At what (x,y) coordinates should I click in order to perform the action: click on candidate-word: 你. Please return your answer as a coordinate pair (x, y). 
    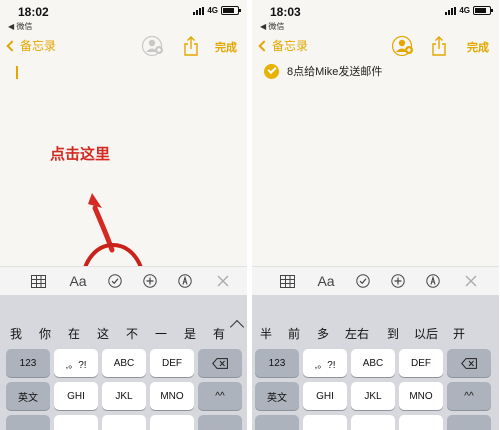
    Looking at the image, I should click on (45, 333).